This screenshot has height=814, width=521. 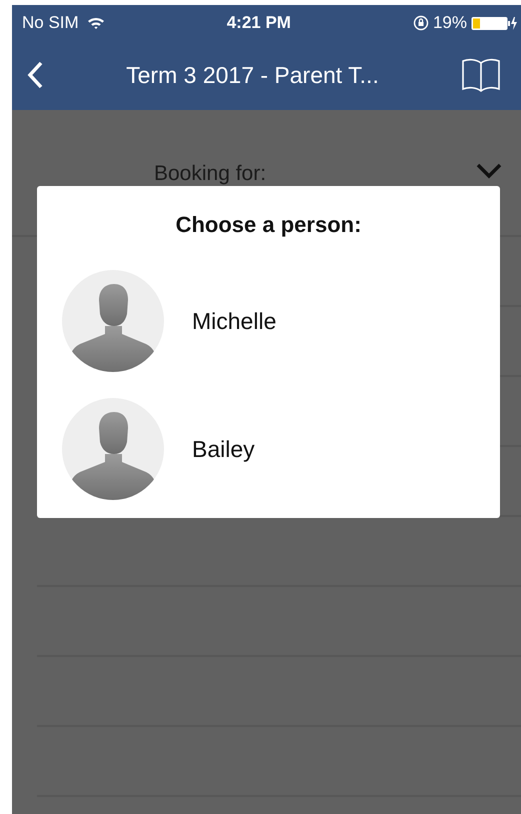 I want to click on person-item: Bailey, so click(x=281, y=449).